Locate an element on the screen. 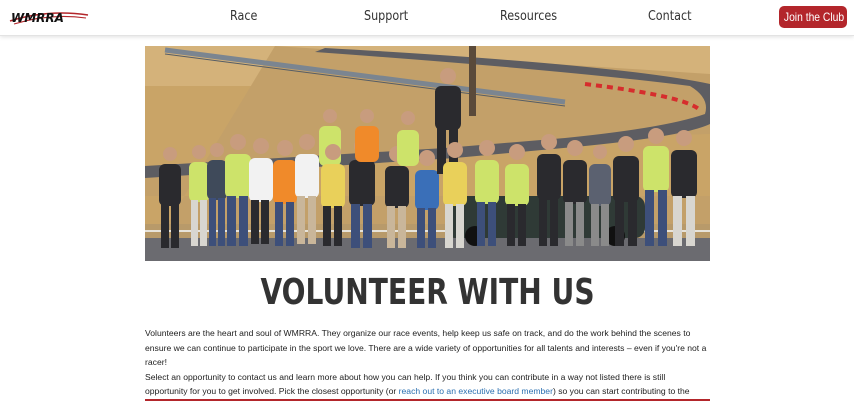  logo-text: WMRRA is located at coordinates (37, 18).